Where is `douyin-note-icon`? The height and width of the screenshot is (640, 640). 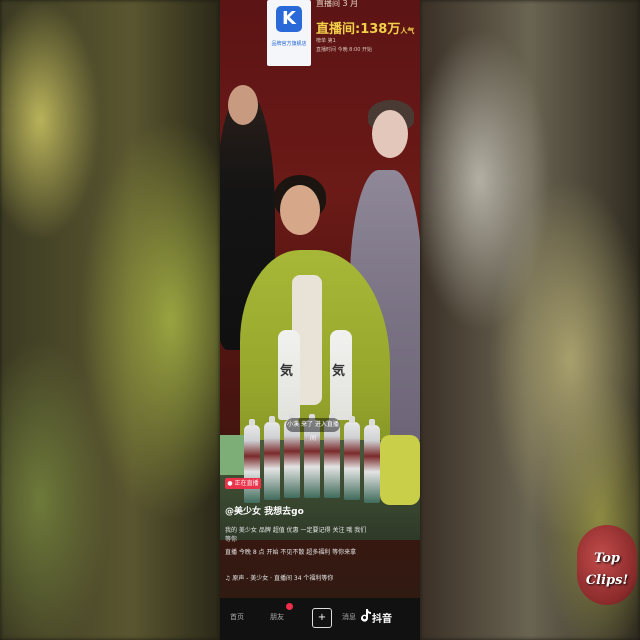
douyin-note-icon is located at coordinates (366, 615).